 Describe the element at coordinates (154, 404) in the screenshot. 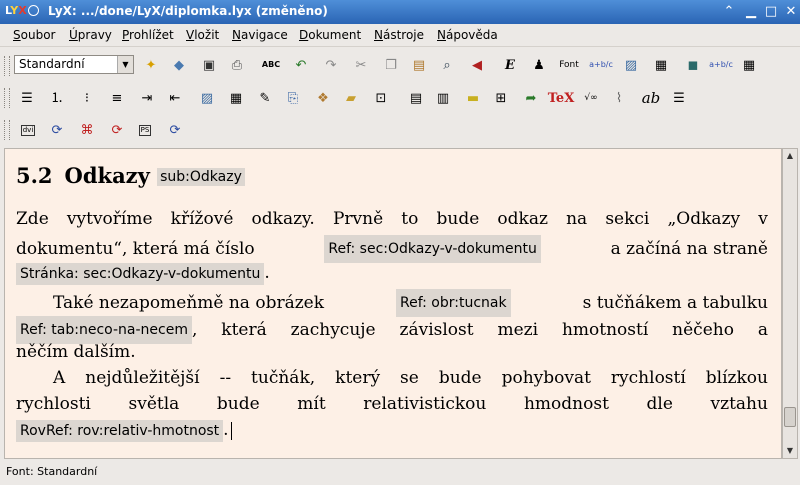

I see `word: světla` at that location.